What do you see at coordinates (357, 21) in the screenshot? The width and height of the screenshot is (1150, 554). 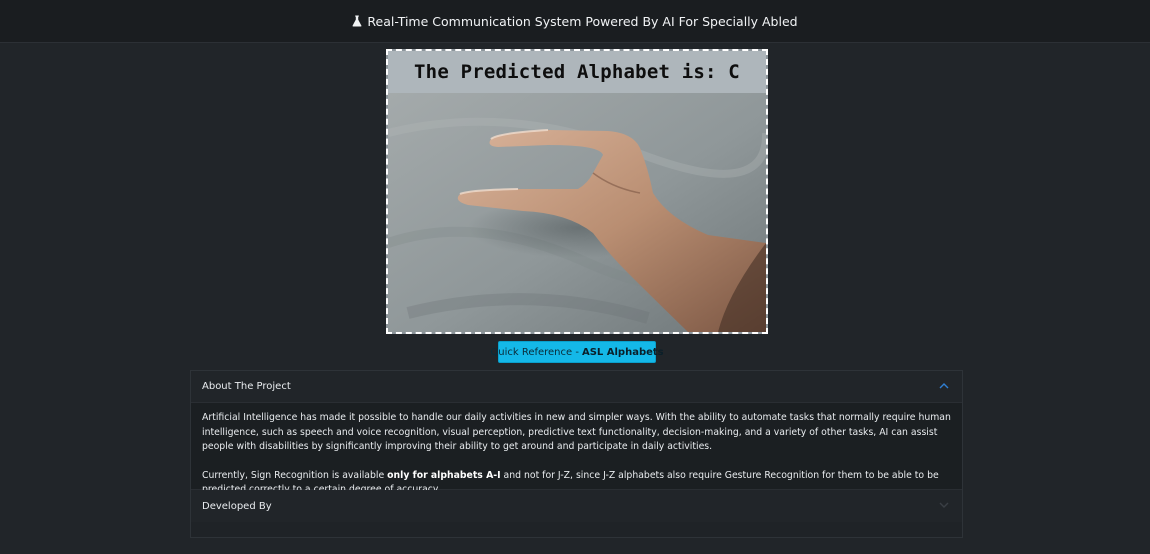 I see `flask-icon` at bounding box center [357, 21].